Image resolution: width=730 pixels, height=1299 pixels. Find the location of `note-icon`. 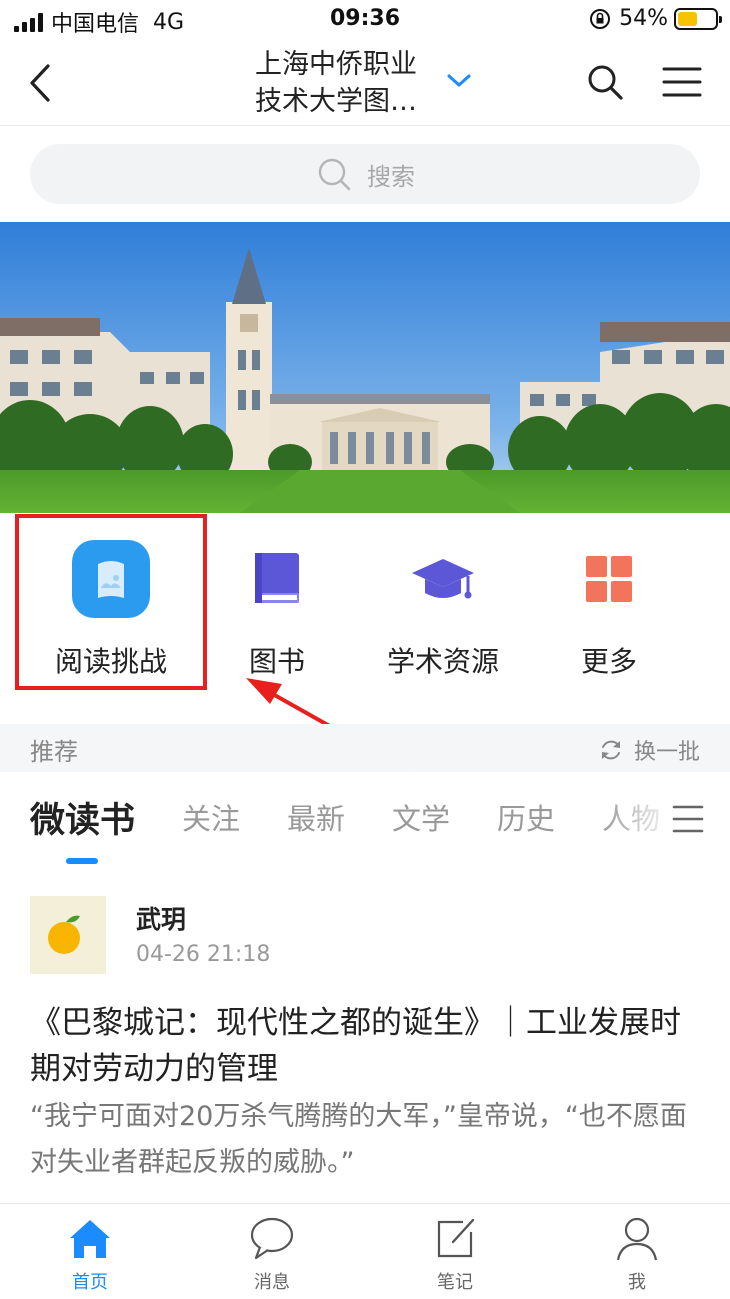

note-icon is located at coordinates (456, 1238).